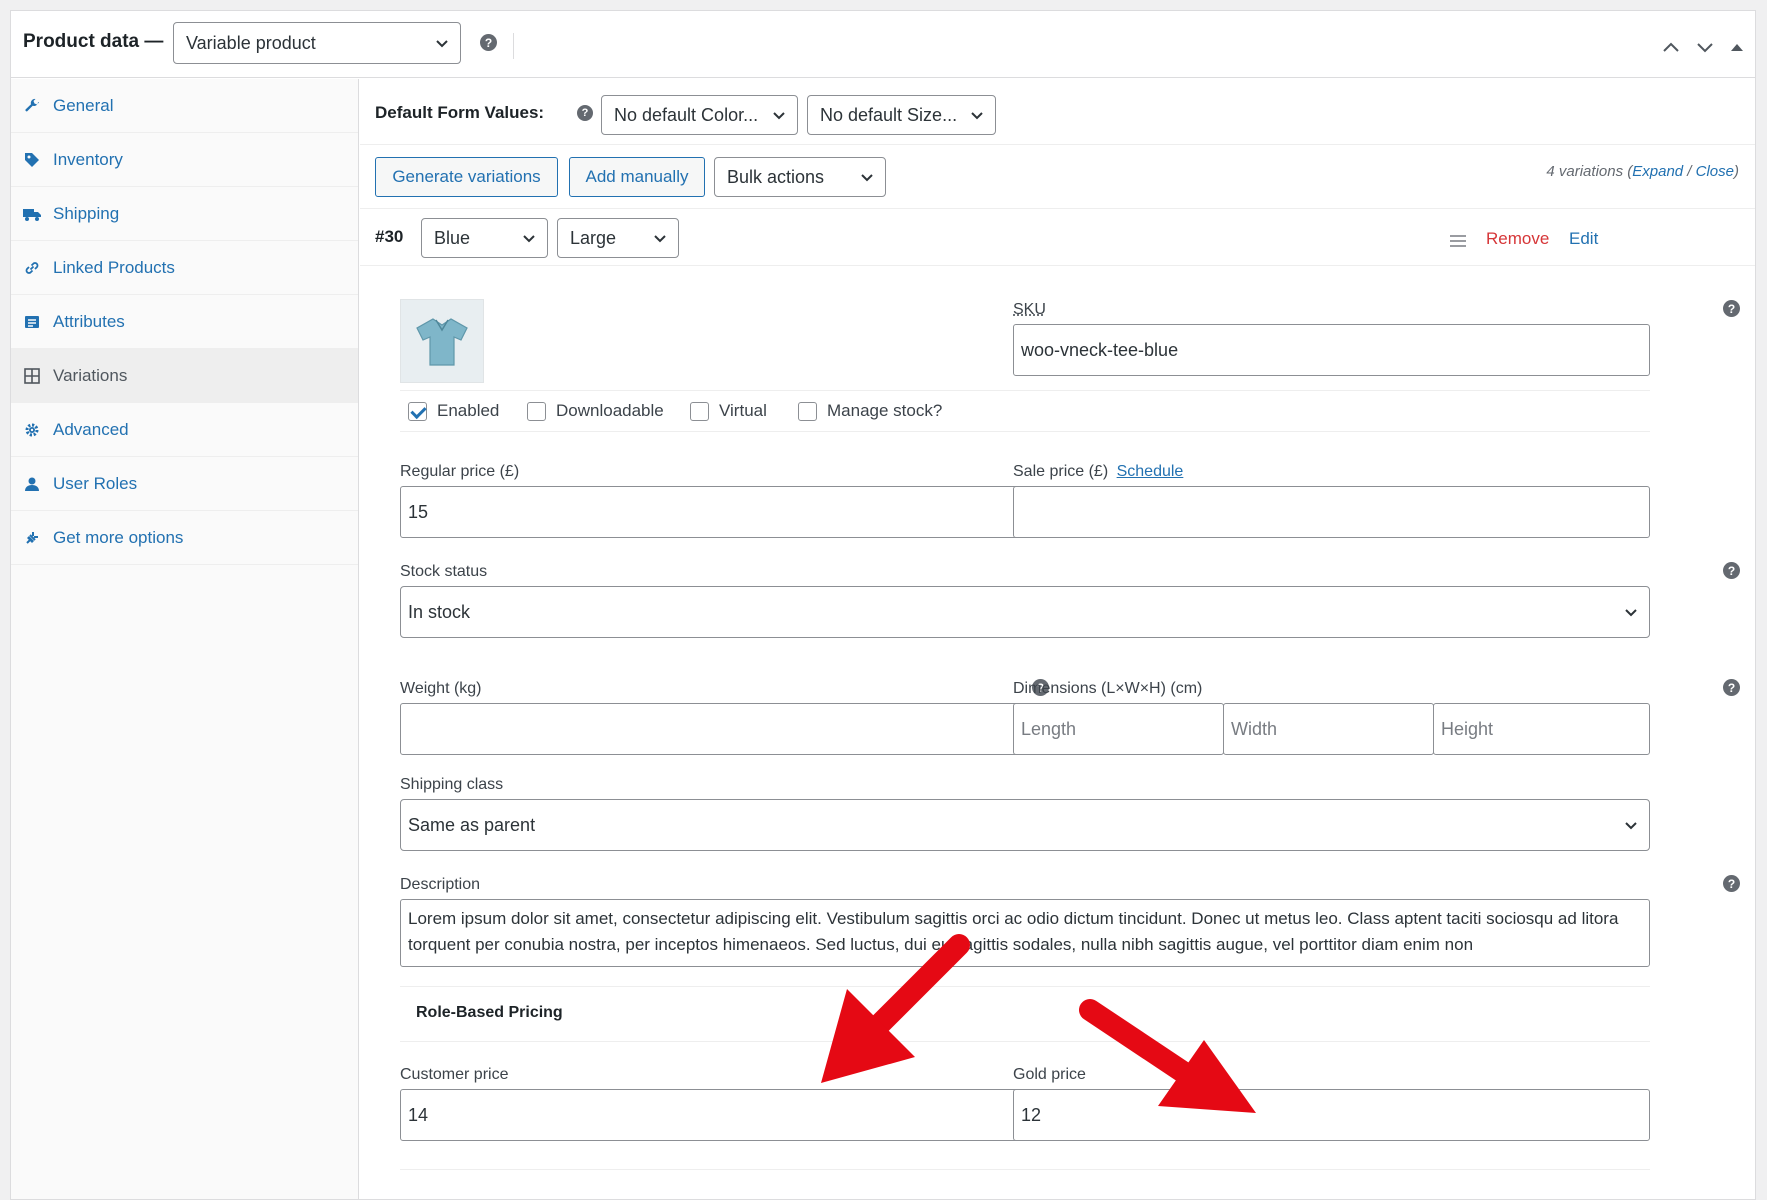  Describe the element at coordinates (317, 43) in the screenshot. I see `product-type-select: Variable product` at that location.